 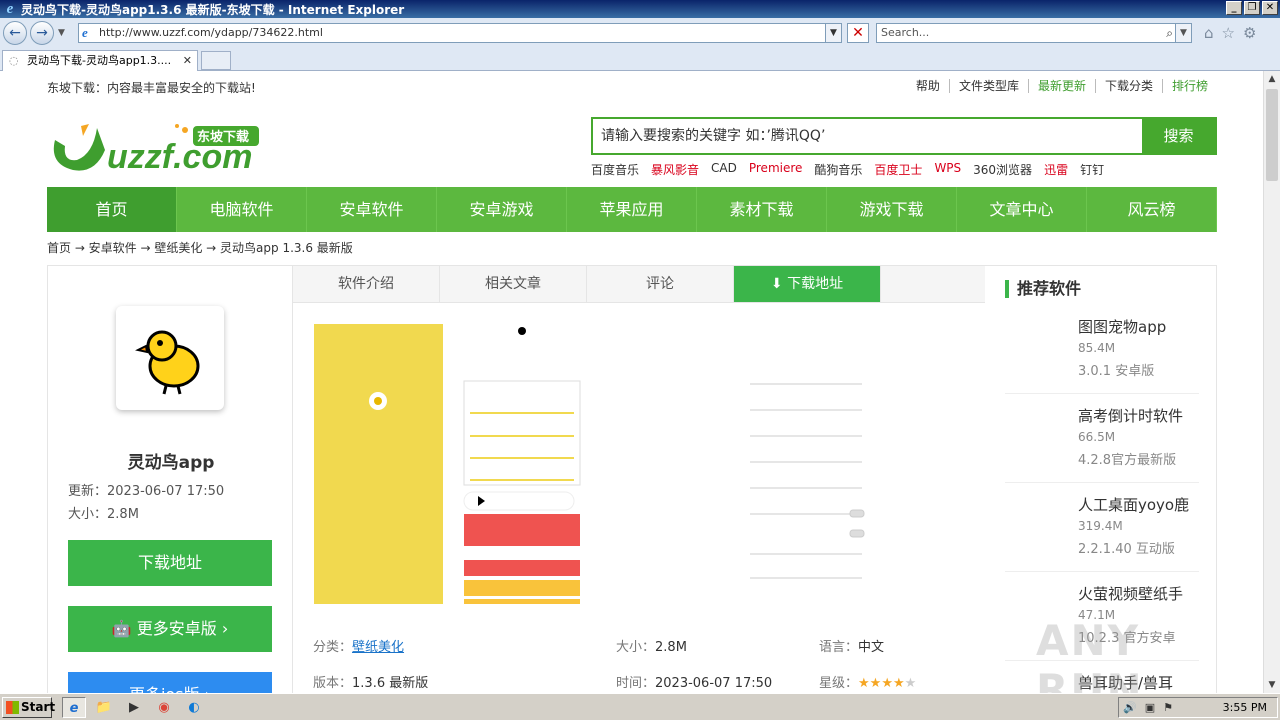 What do you see at coordinates (12, 707) in the screenshot?
I see `windows-flag-icon` at bounding box center [12, 707].